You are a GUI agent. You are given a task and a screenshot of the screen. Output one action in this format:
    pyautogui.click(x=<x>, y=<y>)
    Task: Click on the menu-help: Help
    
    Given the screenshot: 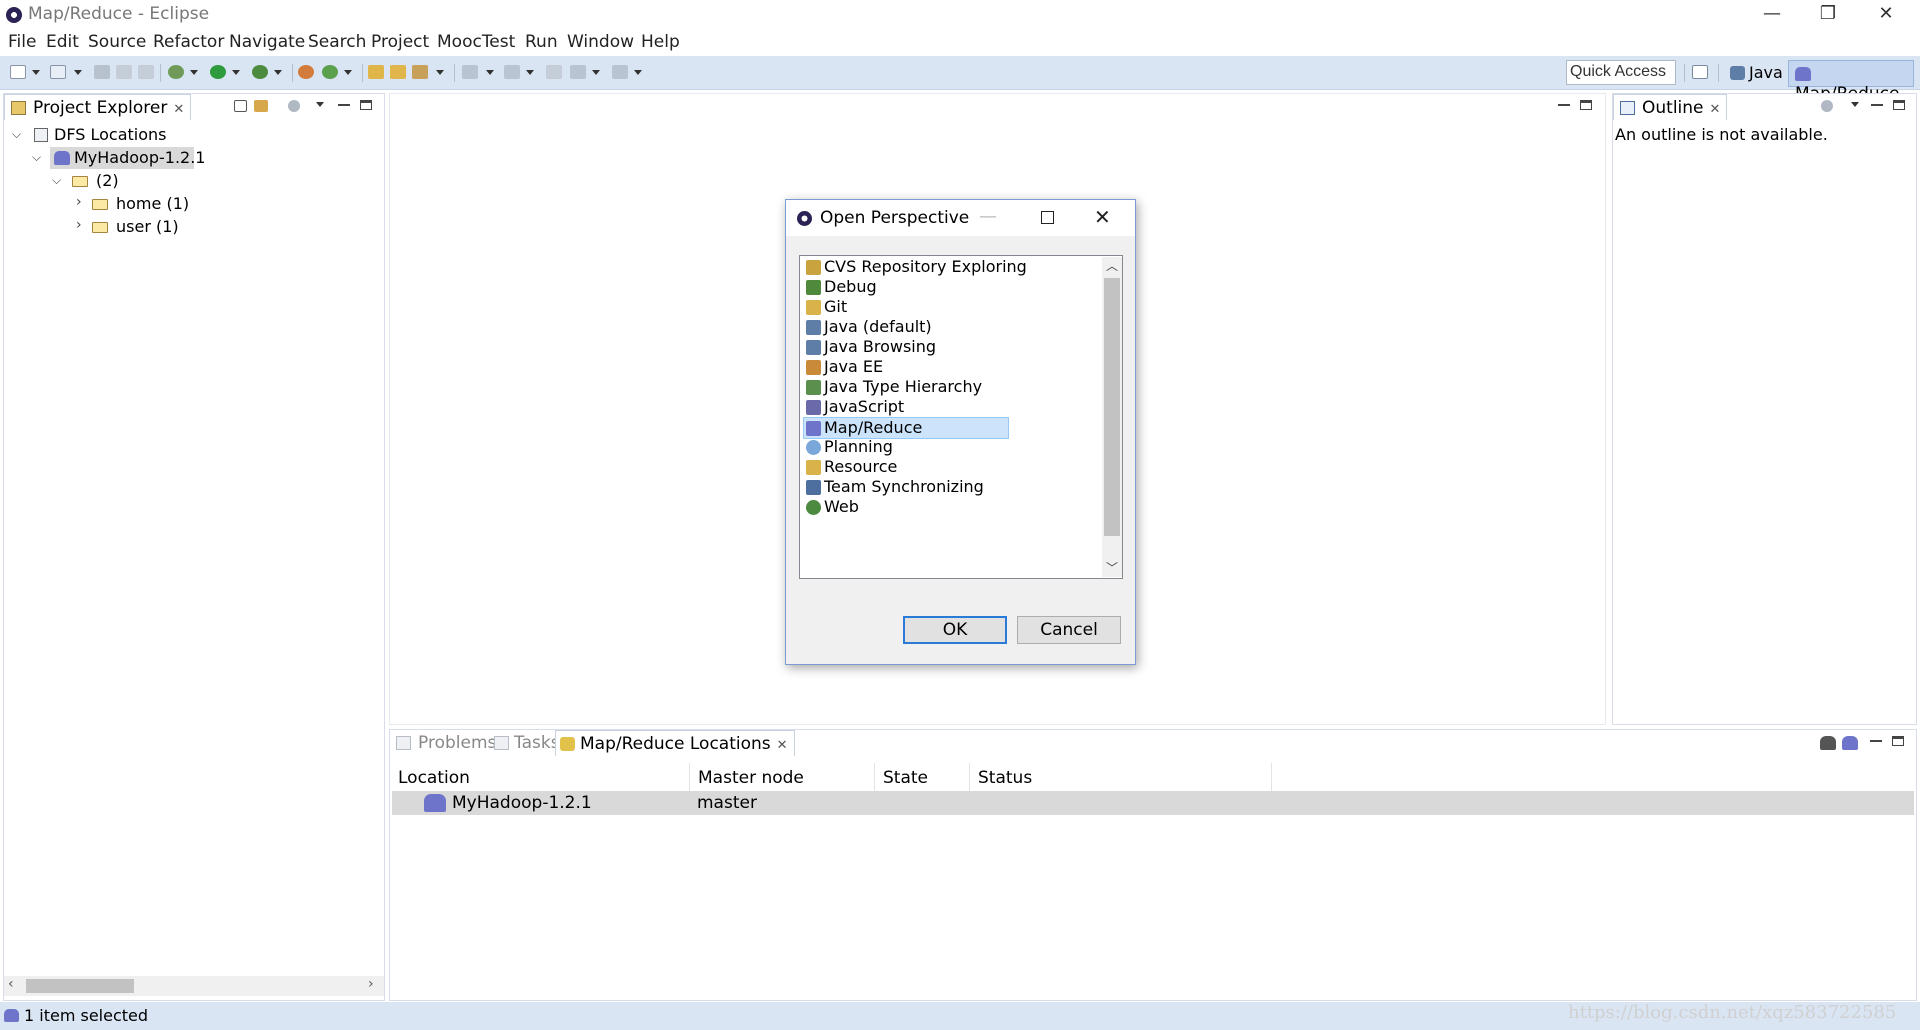 What is the action you would take?
    pyautogui.click(x=660, y=42)
    